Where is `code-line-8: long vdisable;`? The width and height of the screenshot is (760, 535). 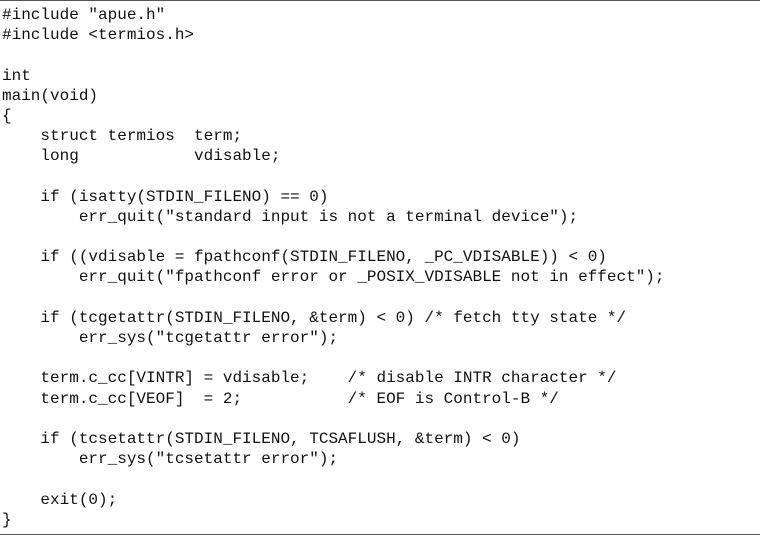 code-line-8: long vdisable; is located at coordinates (141, 156).